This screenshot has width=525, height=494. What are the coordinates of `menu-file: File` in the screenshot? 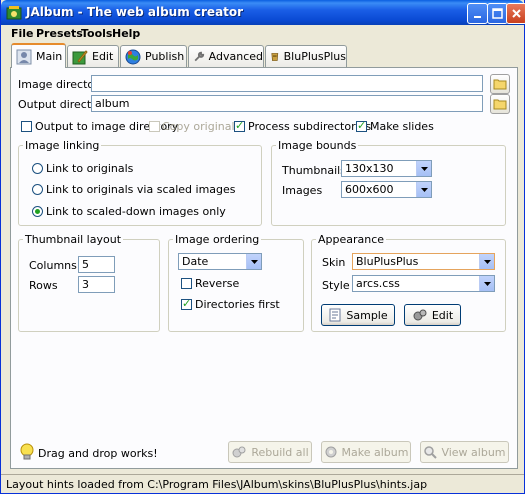 It's located at (22, 33).